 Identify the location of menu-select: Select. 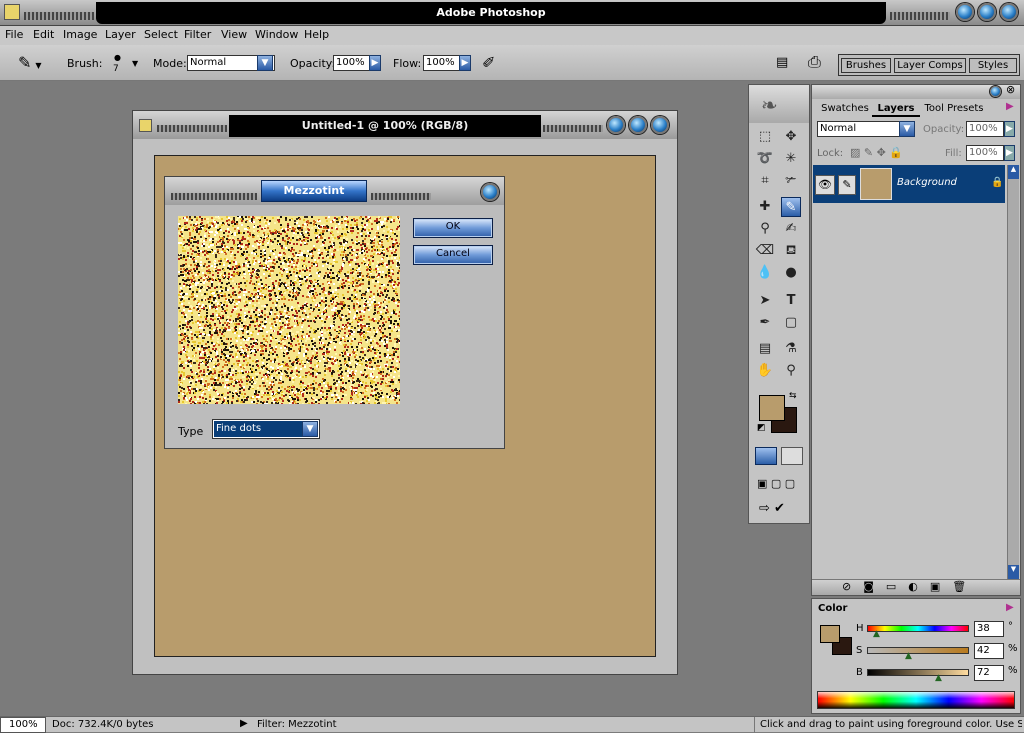
(161, 34).